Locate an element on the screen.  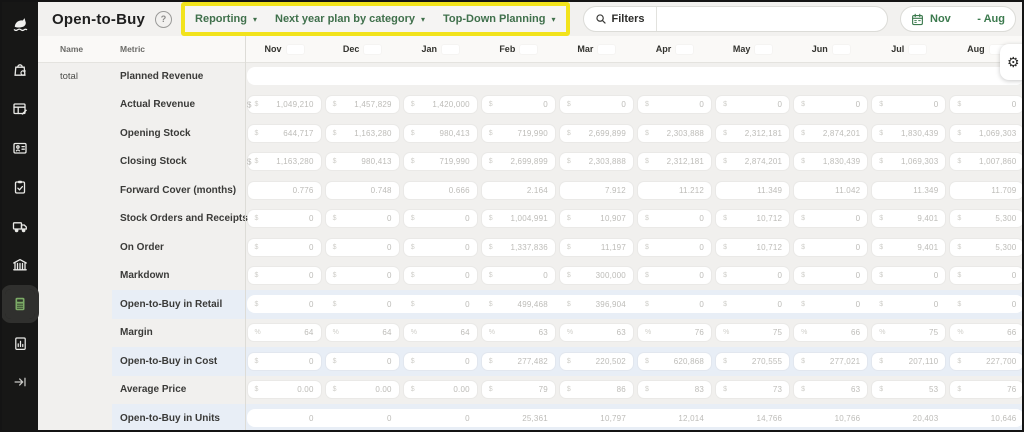
column-header-month-apr: Apr is located at coordinates (674, 49).